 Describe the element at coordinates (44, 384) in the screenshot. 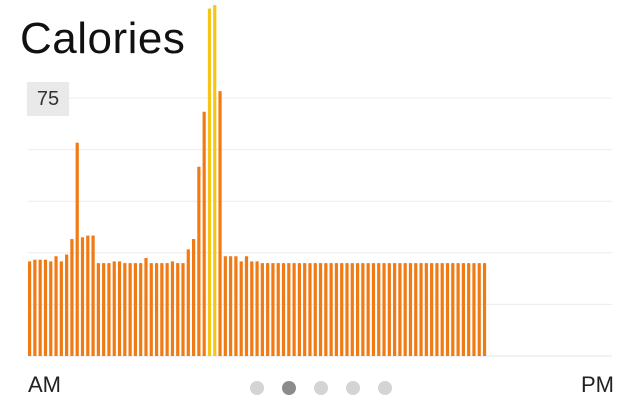

I see `x-axis-start-label: AM` at that location.